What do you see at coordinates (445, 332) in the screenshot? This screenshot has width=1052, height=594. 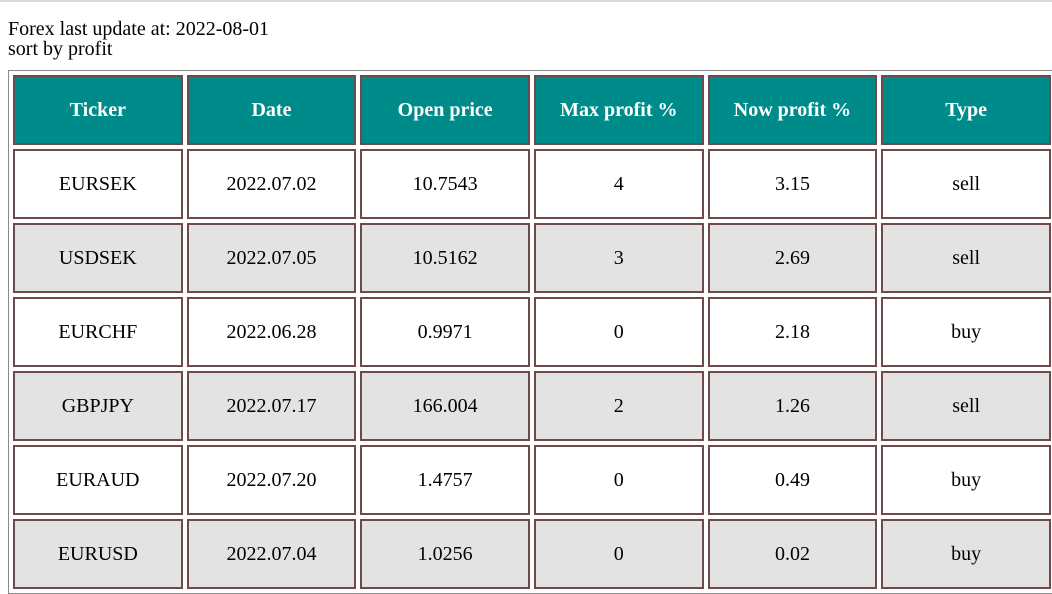 I see `cell-open-price: 0.9971` at bounding box center [445, 332].